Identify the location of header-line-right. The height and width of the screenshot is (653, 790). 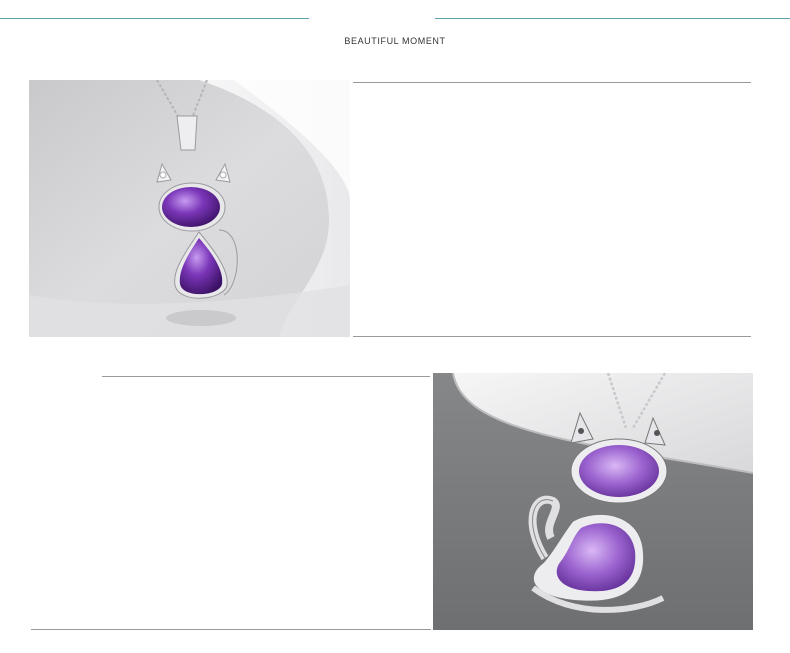
(612, 18).